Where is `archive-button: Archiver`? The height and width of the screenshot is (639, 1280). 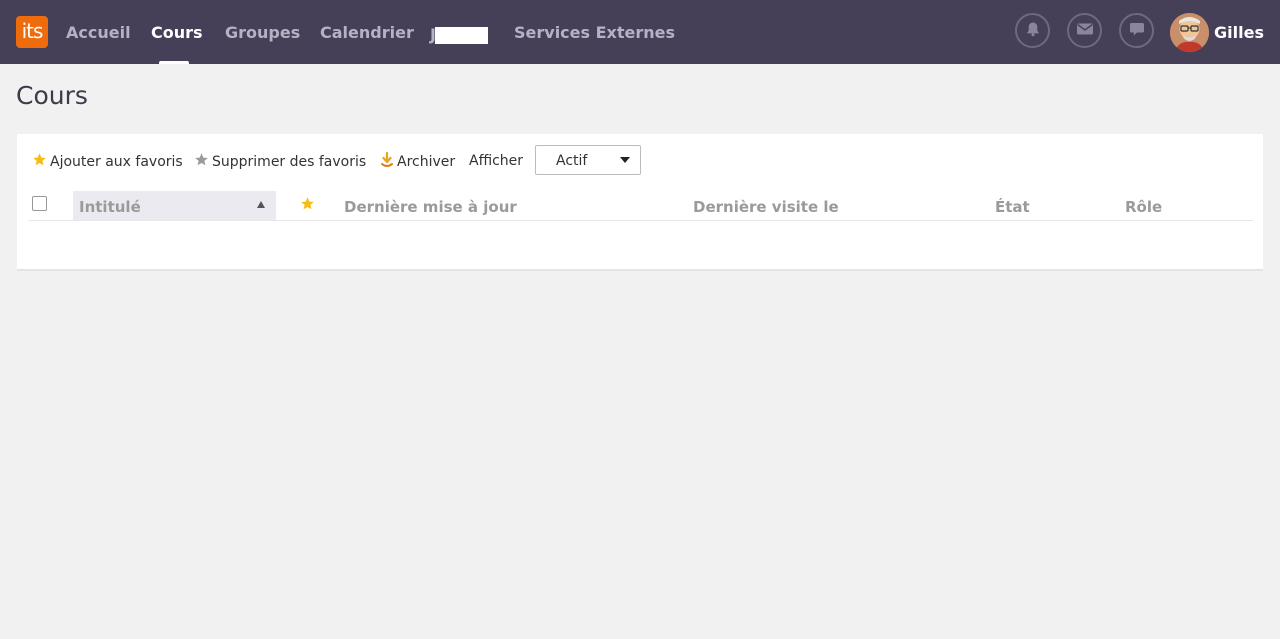 archive-button: Archiver is located at coordinates (418, 161).